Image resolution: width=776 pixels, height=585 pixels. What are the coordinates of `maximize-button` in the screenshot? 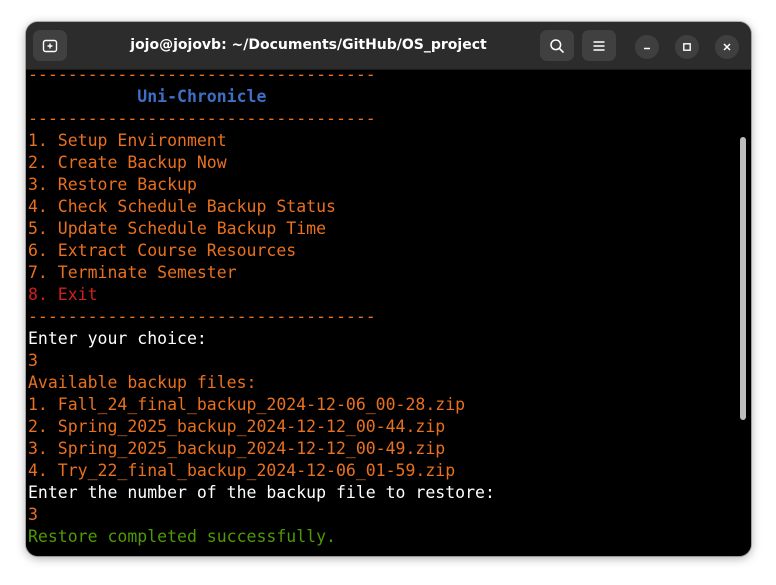 It's located at (687, 47).